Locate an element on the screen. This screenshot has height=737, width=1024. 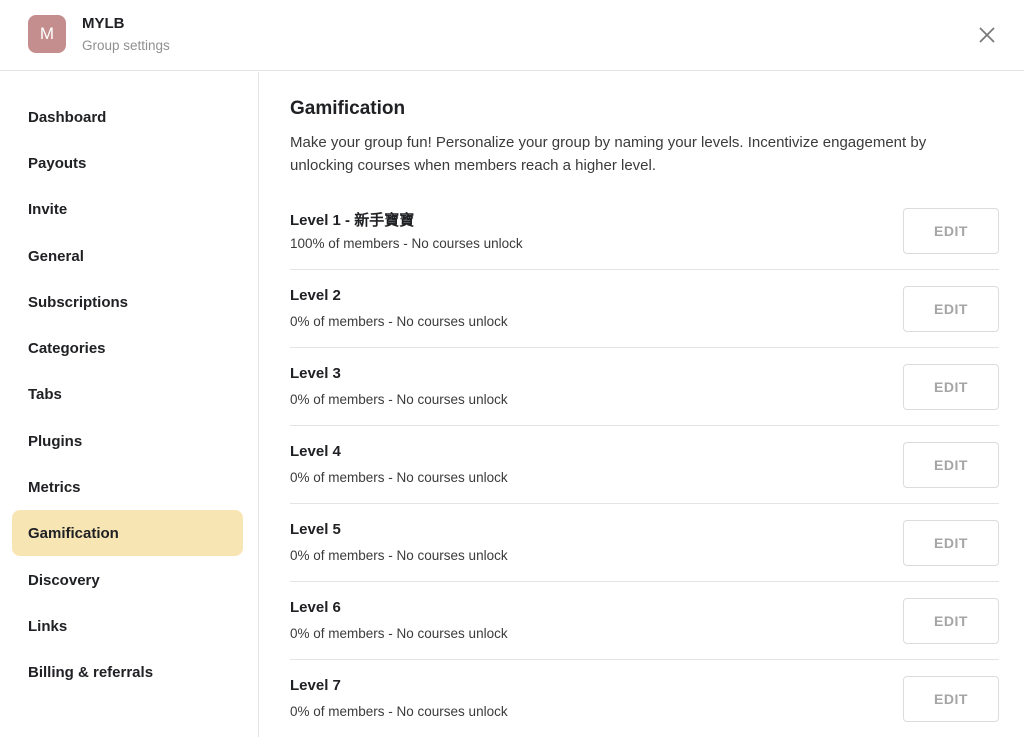
level-name: Level 5 is located at coordinates (315, 529).